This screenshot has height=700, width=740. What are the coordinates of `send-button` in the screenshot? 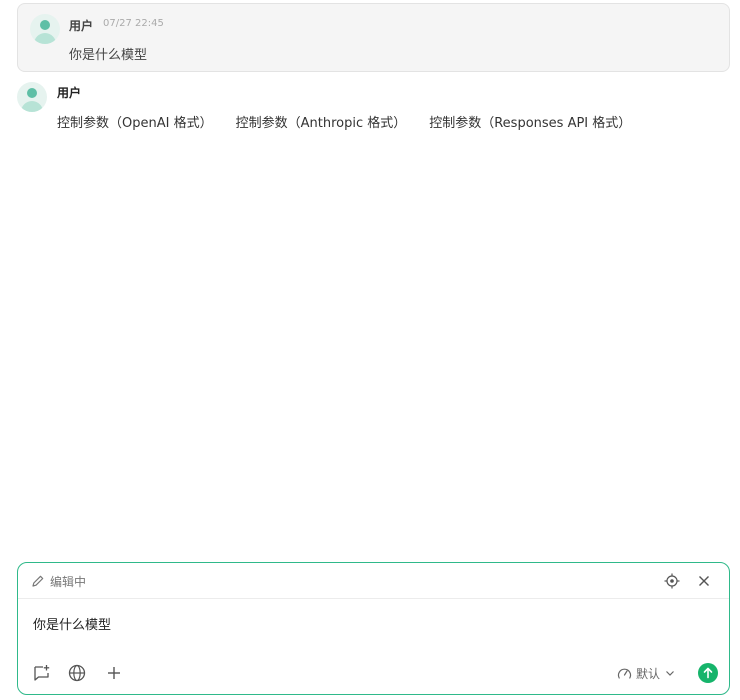 It's located at (708, 673).